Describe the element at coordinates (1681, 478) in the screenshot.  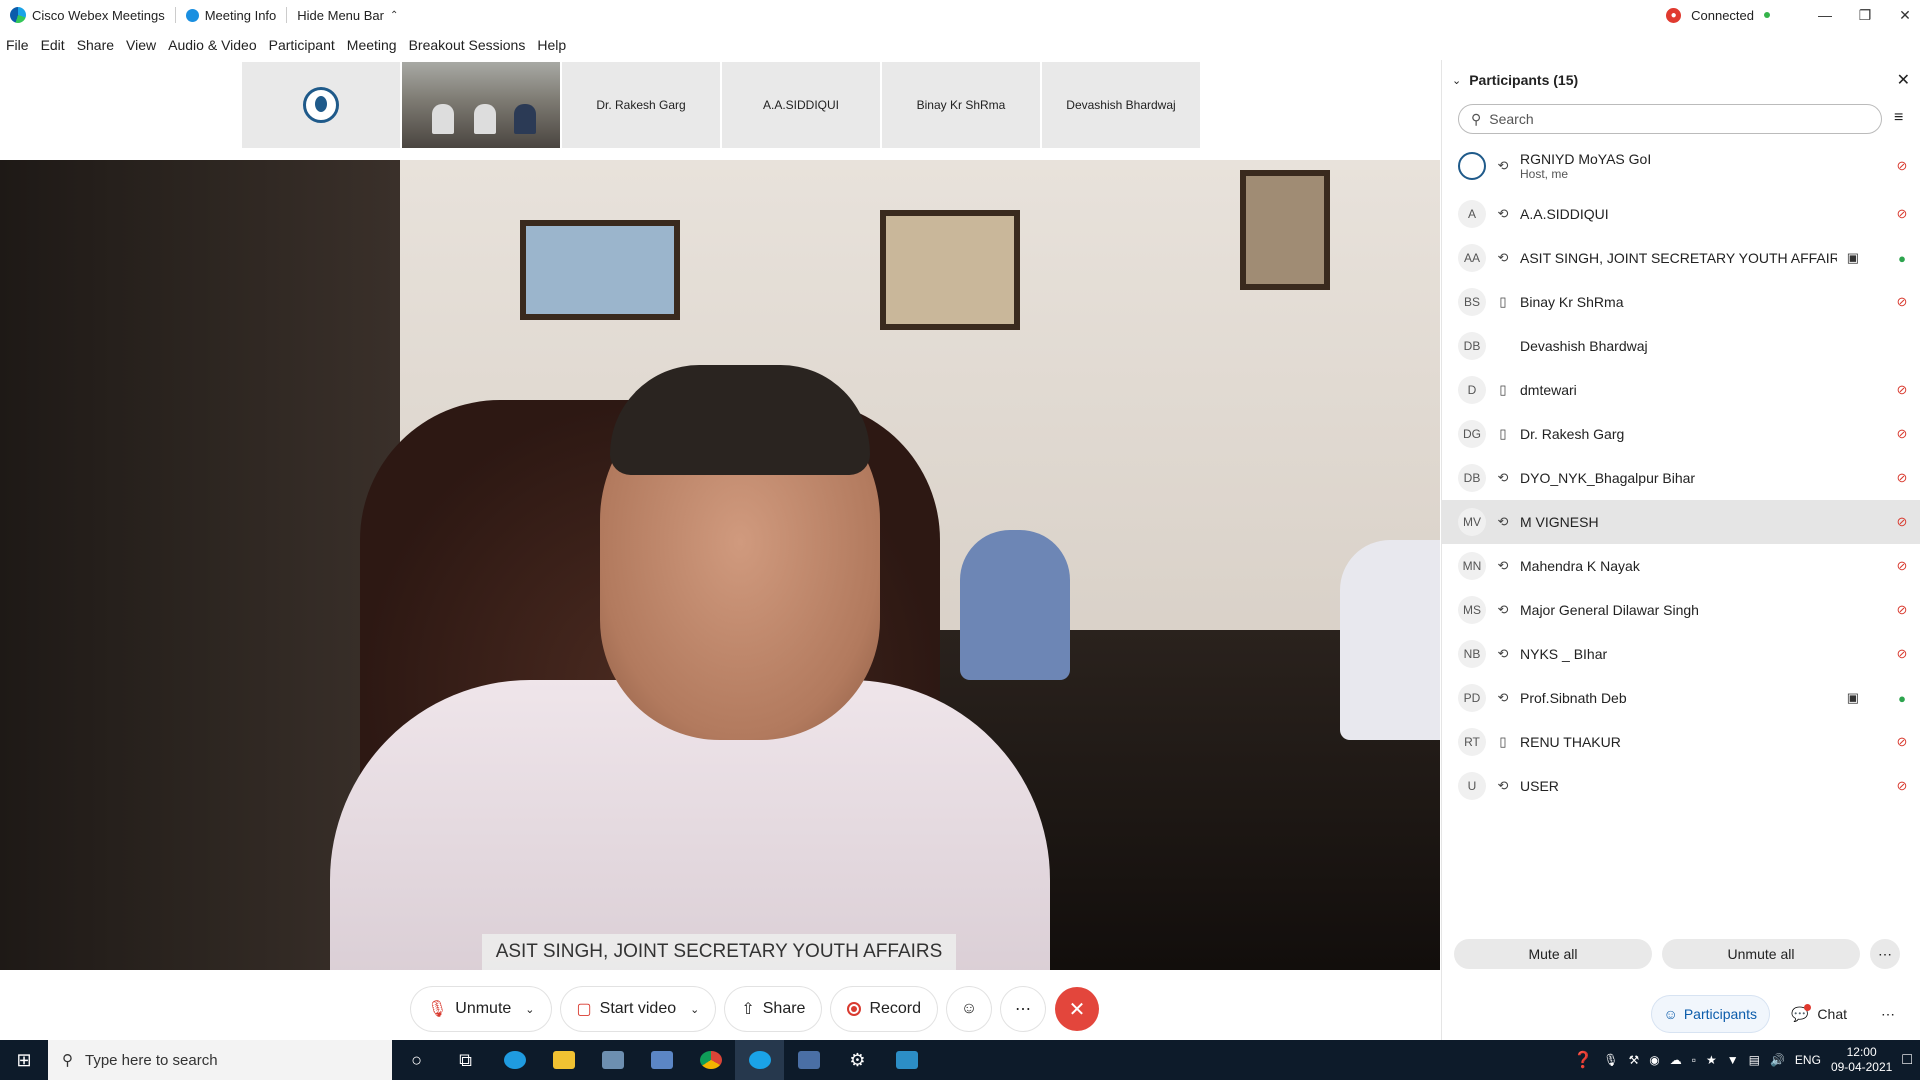
I see `participant-row: DB ⟲ DYO_NYK_Bhagalpur Bihar ⊘` at that location.